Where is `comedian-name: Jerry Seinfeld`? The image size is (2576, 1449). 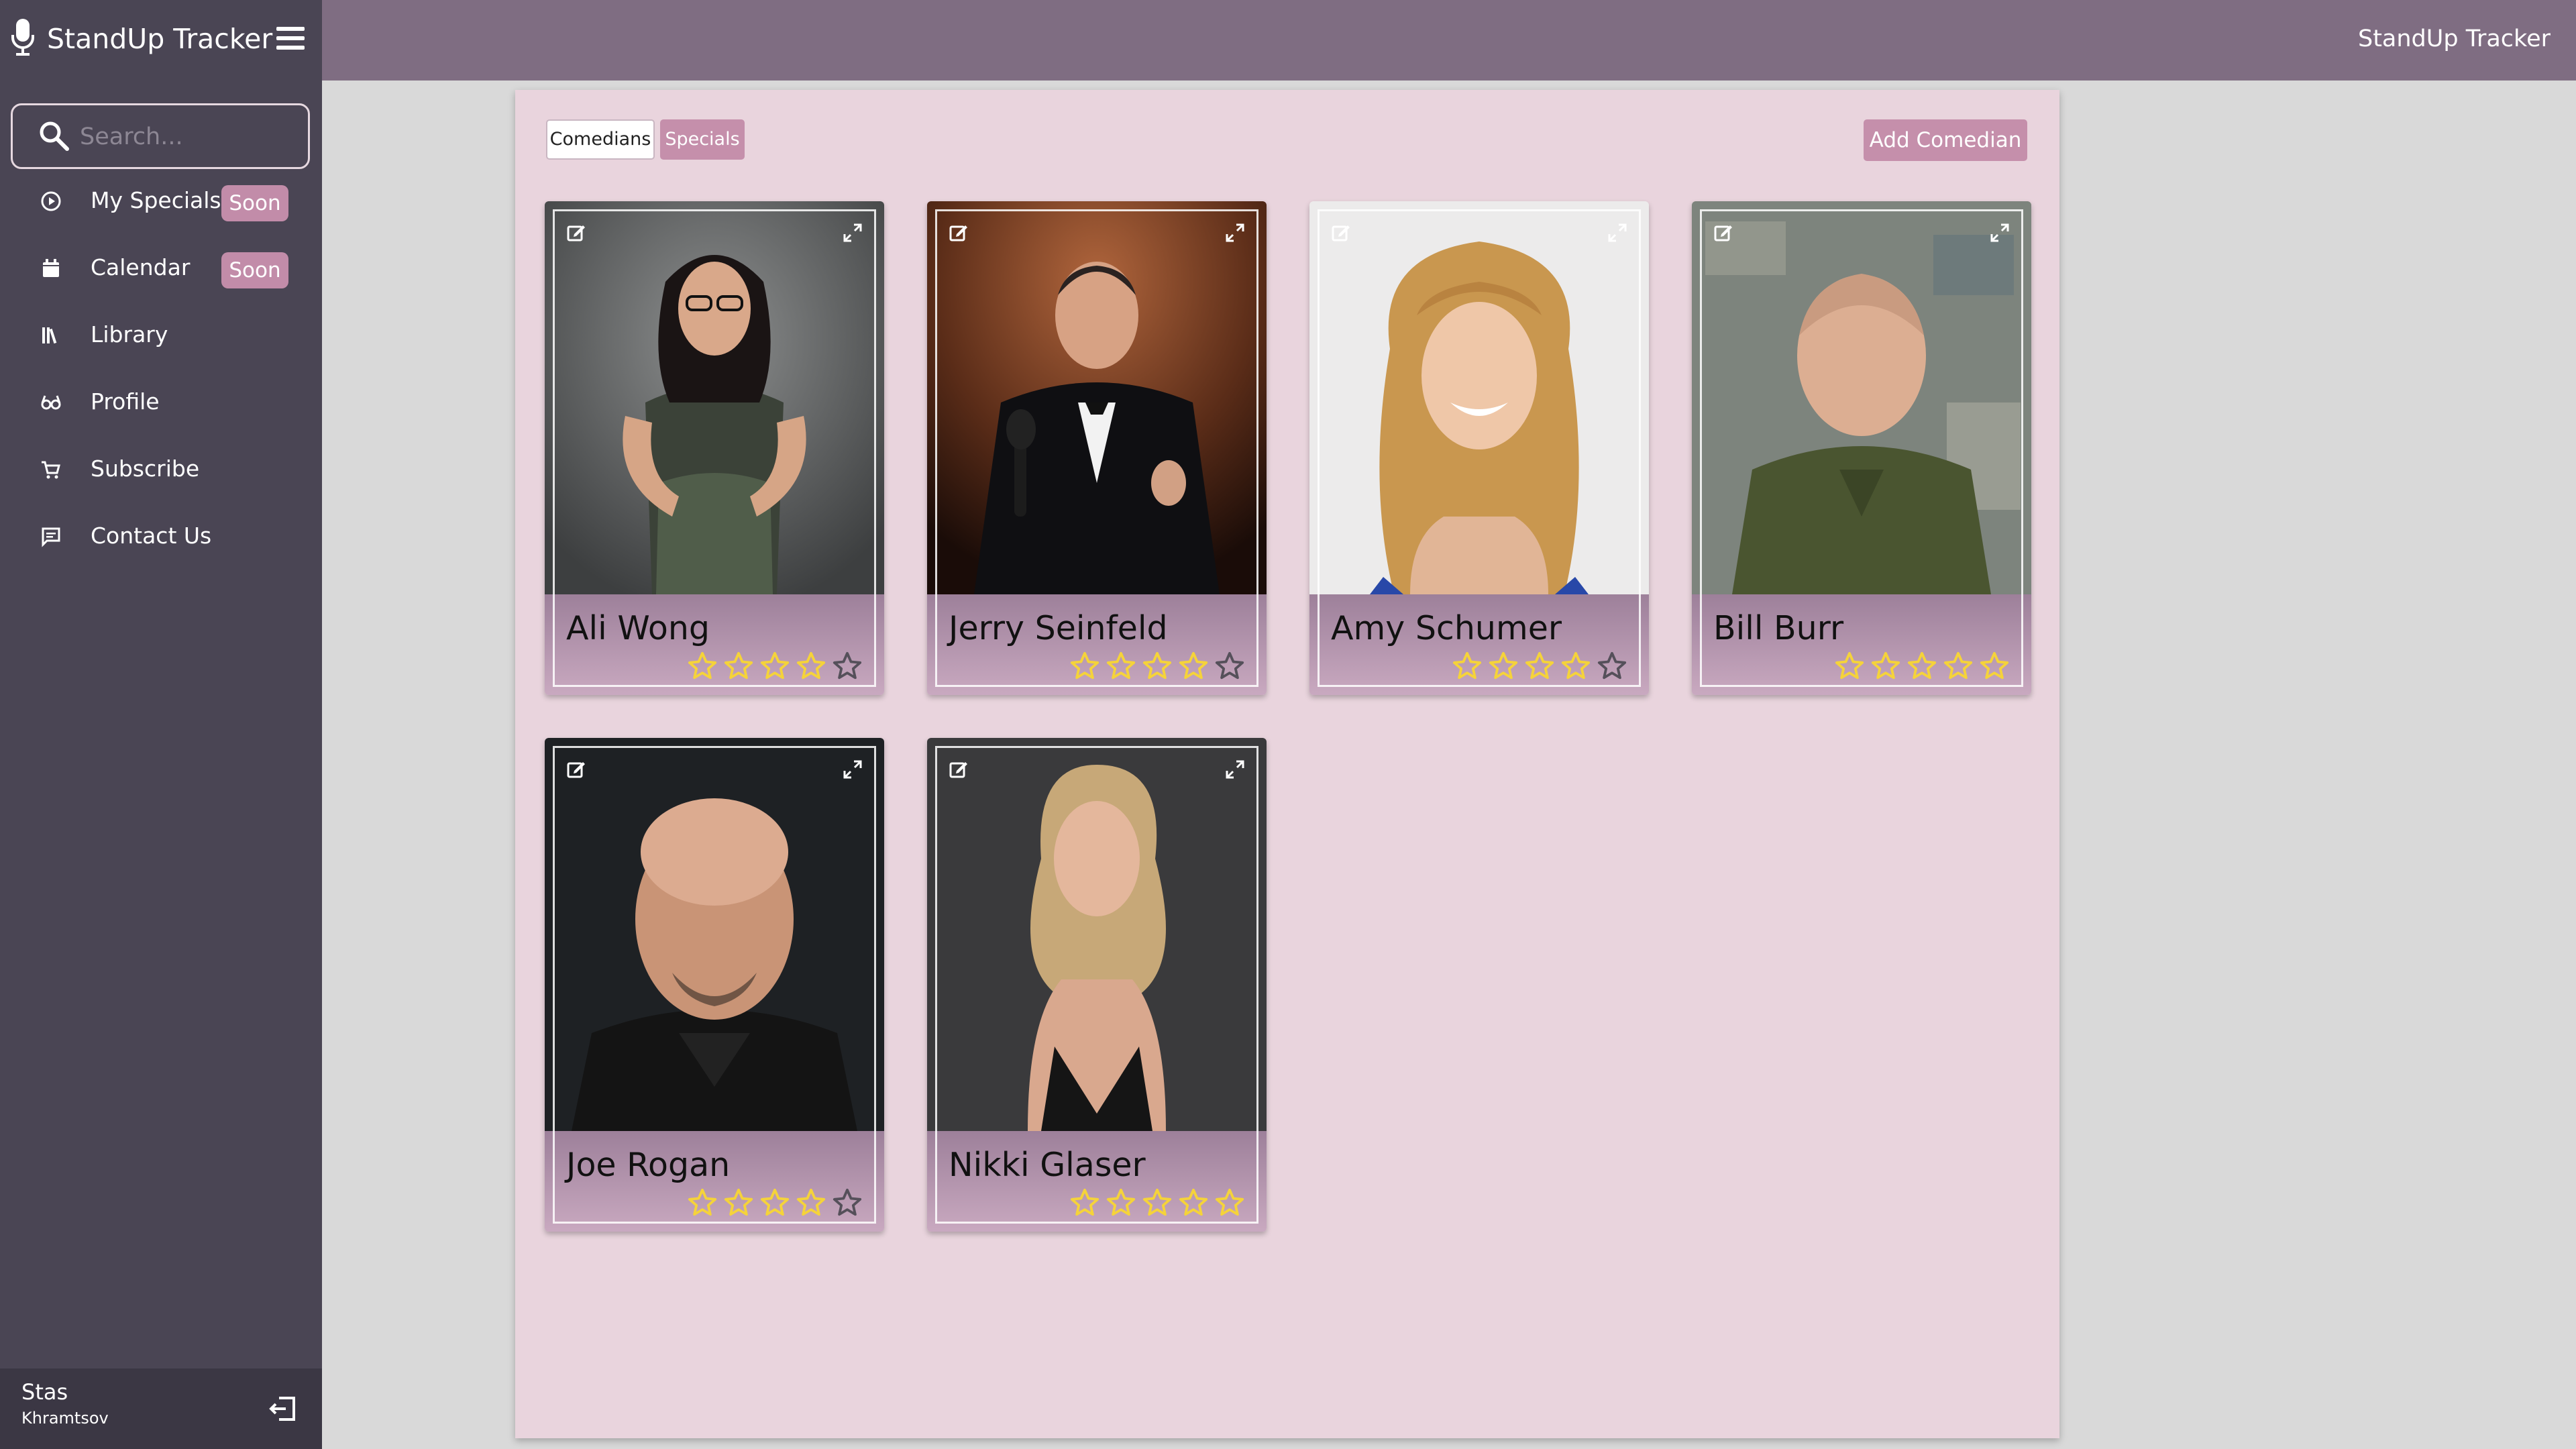 comedian-name: Jerry Seinfeld is located at coordinates (1058, 628).